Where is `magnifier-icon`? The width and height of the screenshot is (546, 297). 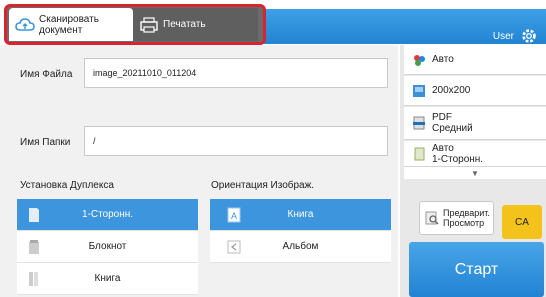
magnifier-icon is located at coordinates (432, 218).